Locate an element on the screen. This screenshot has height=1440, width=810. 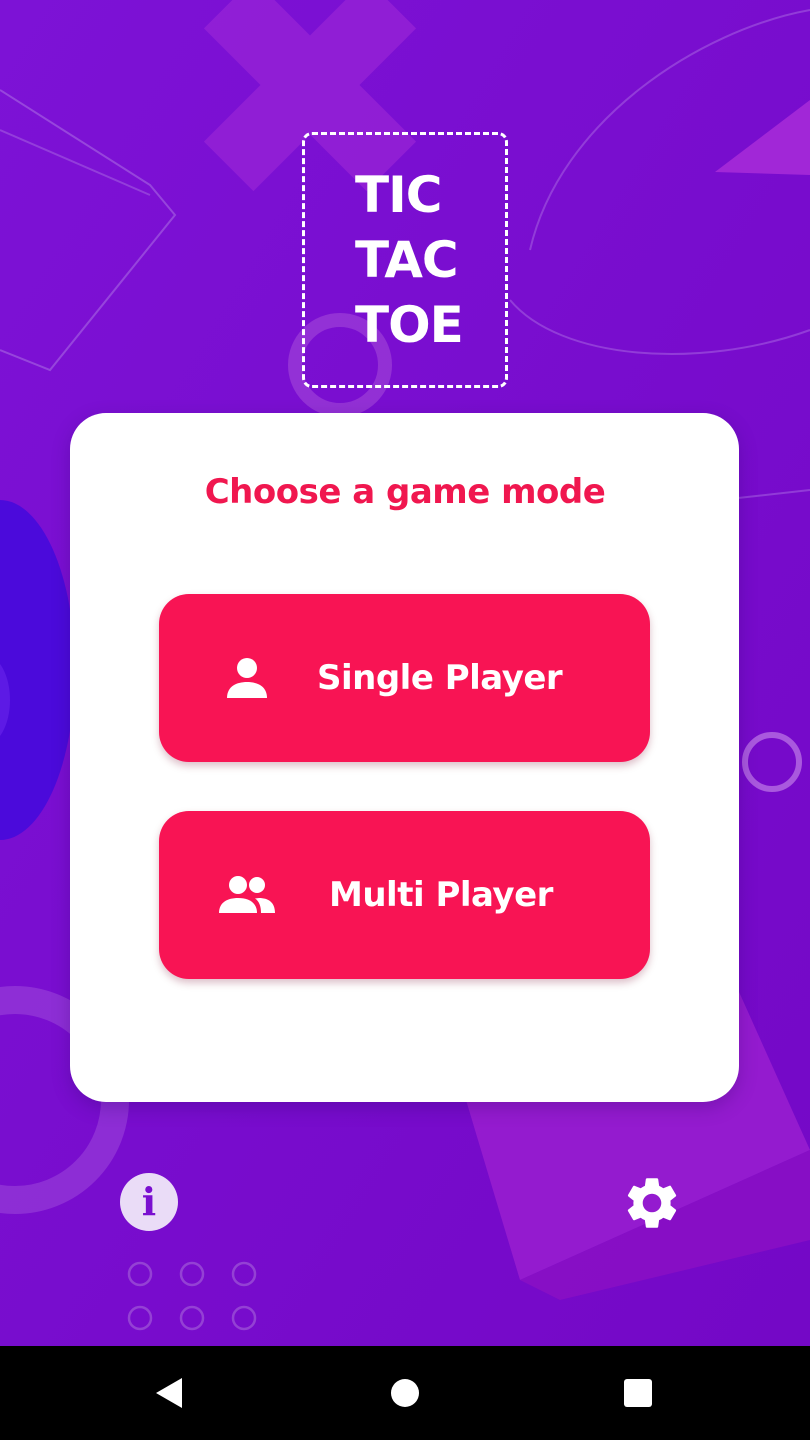
home-circle-icon is located at coordinates (405, 1393).